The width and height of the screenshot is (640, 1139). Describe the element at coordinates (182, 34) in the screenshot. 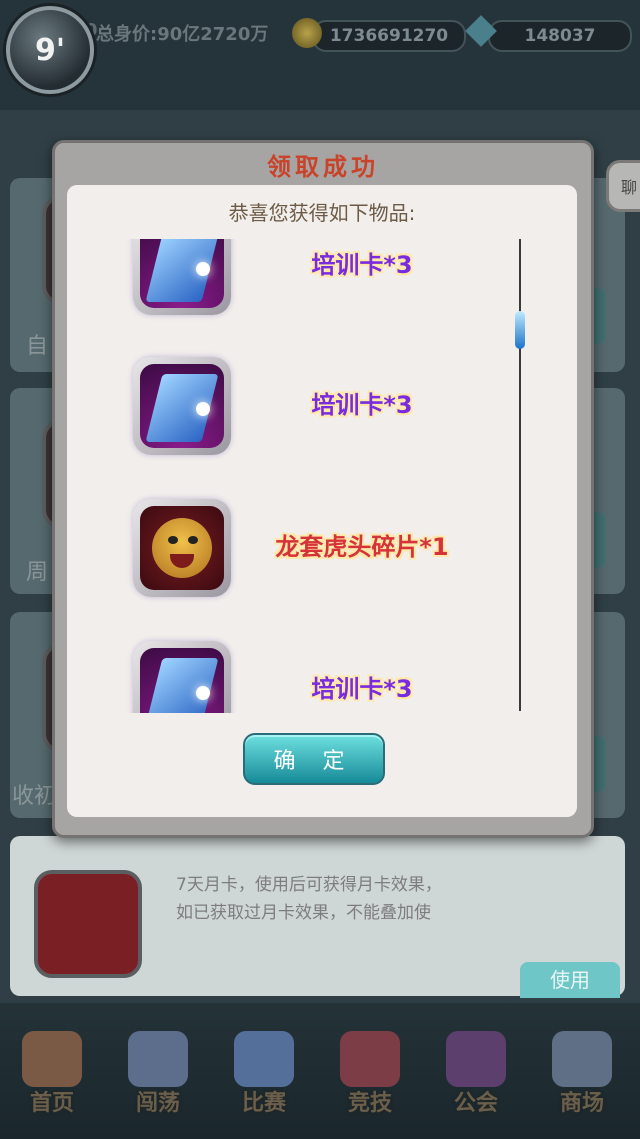

I see `net-worth-text: 总身价:90亿2720万` at that location.